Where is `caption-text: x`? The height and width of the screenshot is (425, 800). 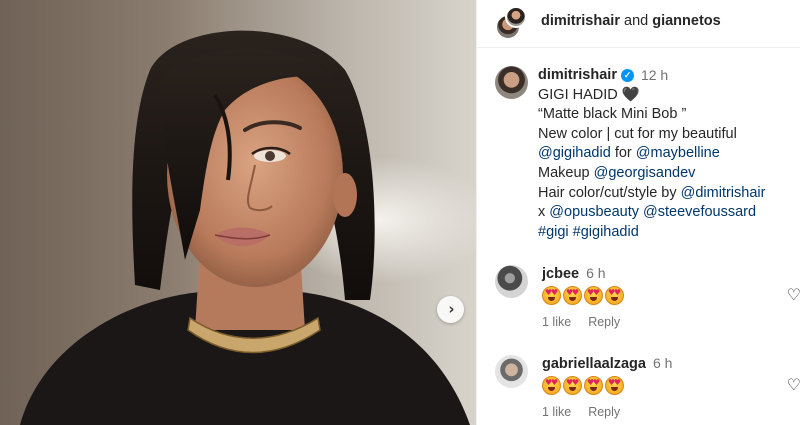
caption-text: x is located at coordinates (542, 212).